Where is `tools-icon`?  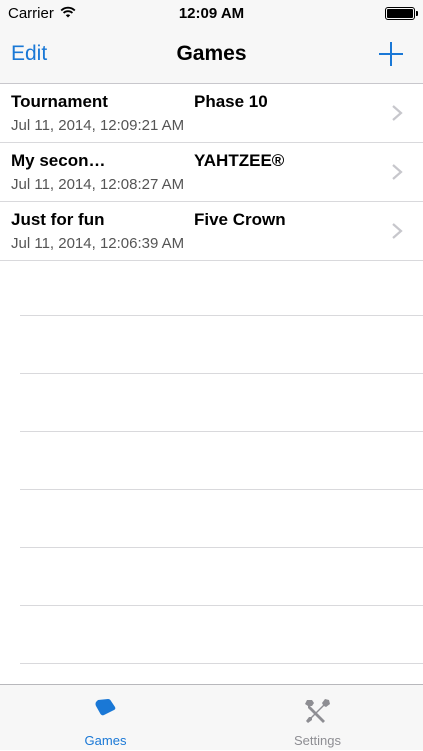 tools-icon is located at coordinates (317, 711).